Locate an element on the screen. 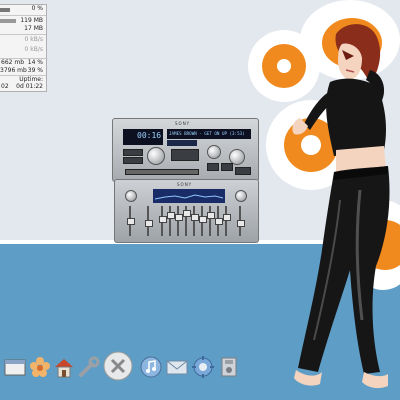 This screenshot has width=400, height=400. disk-icon is located at coordinates (229, 367).